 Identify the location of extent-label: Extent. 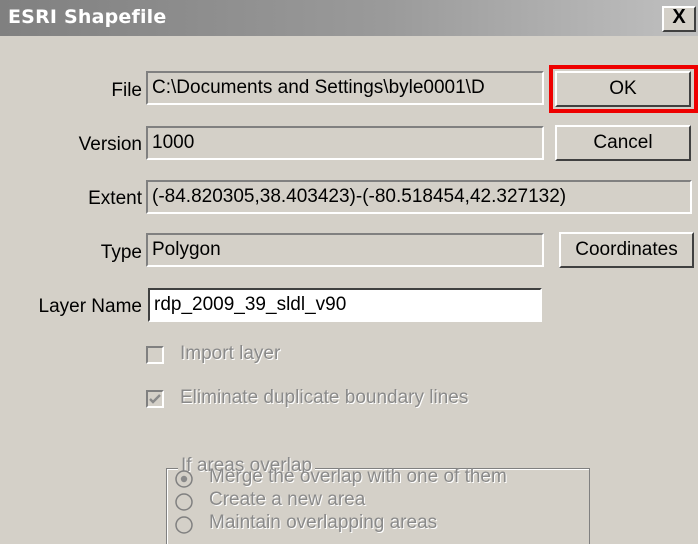
(115, 198).